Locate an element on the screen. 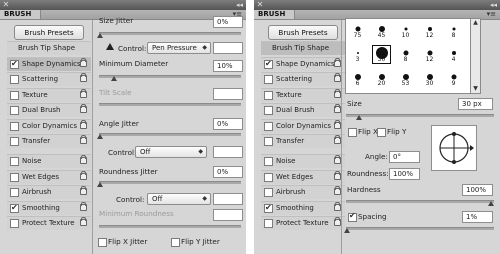  angle-roundness-widget is located at coordinates (454, 148).